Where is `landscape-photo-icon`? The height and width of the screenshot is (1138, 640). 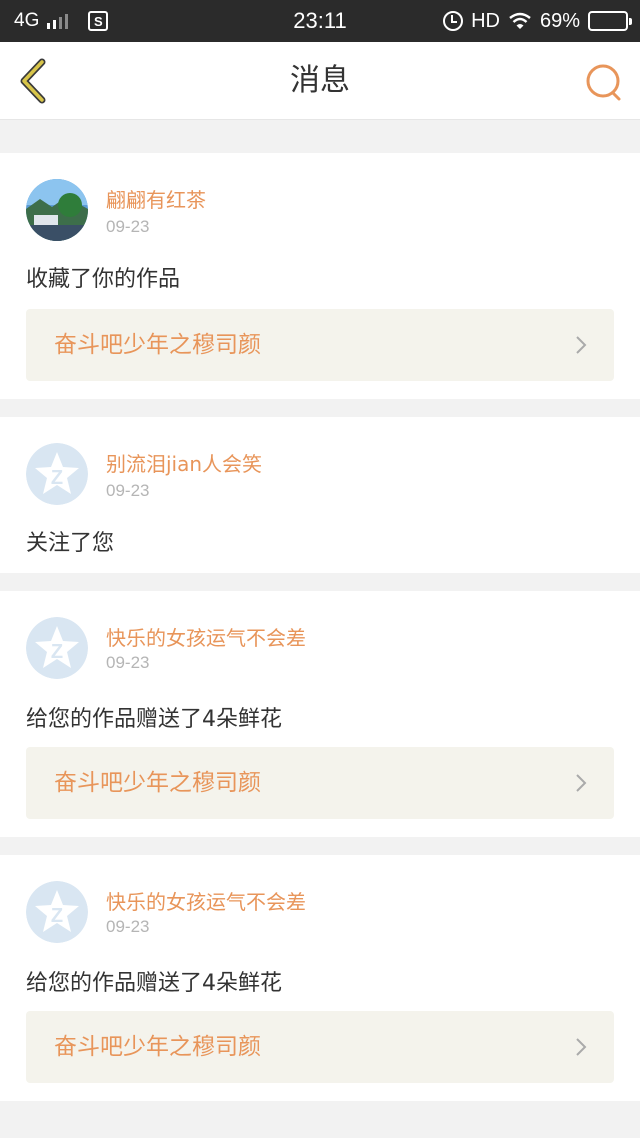
landscape-photo-icon is located at coordinates (57, 210).